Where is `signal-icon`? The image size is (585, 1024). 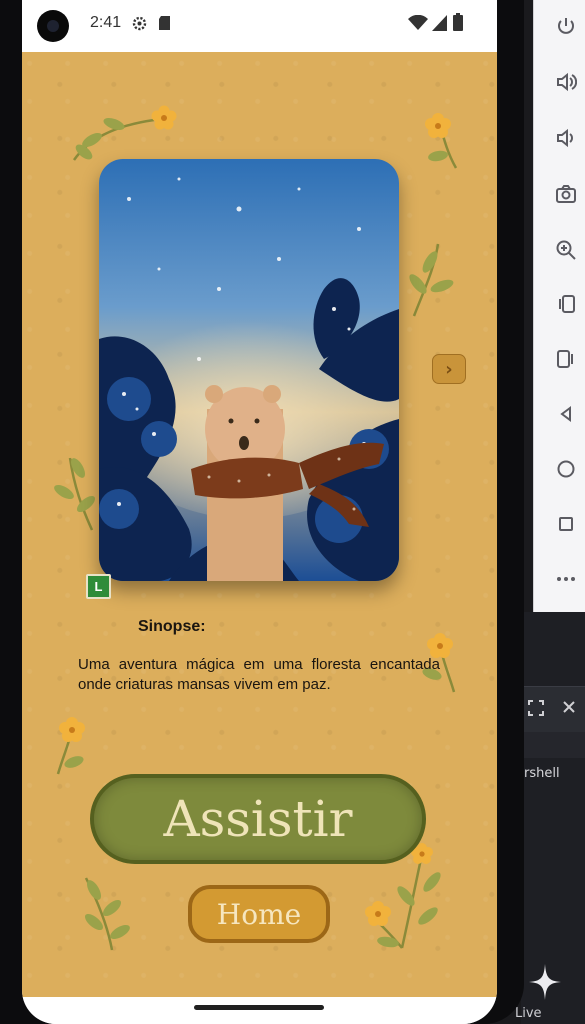
signal-icon is located at coordinates (439, 25).